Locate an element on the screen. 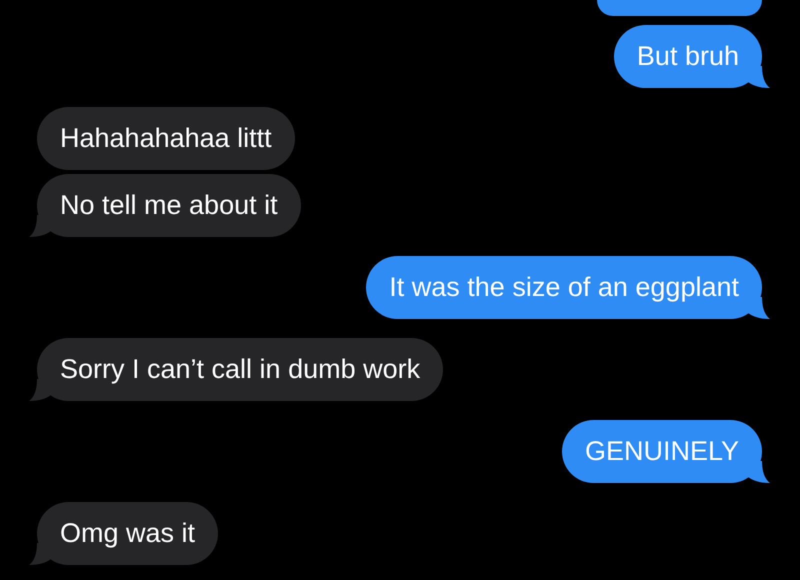 Image resolution: width=800 pixels, height=580 pixels. received-message: No tell me about it is located at coordinates (169, 205).